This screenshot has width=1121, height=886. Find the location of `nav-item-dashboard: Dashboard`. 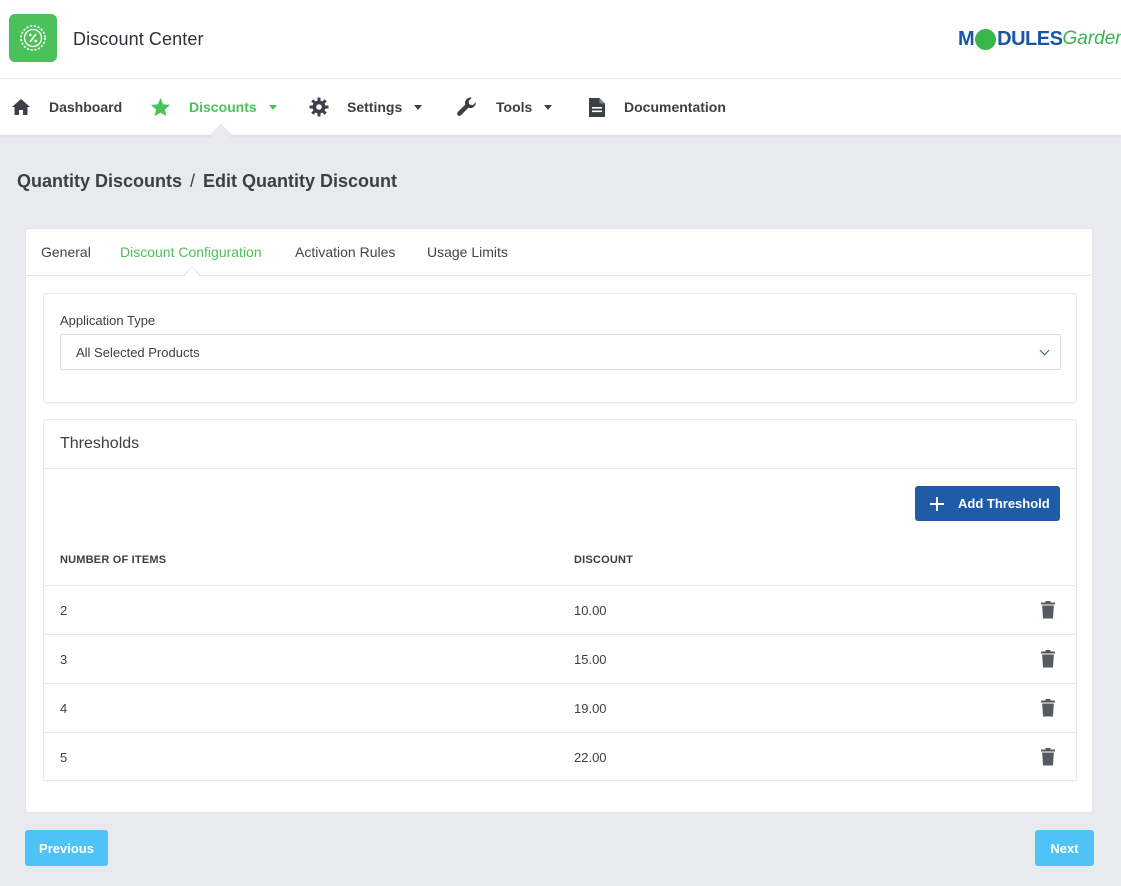

nav-item-dashboard: Dashboard is located at coordinates (66, 107).